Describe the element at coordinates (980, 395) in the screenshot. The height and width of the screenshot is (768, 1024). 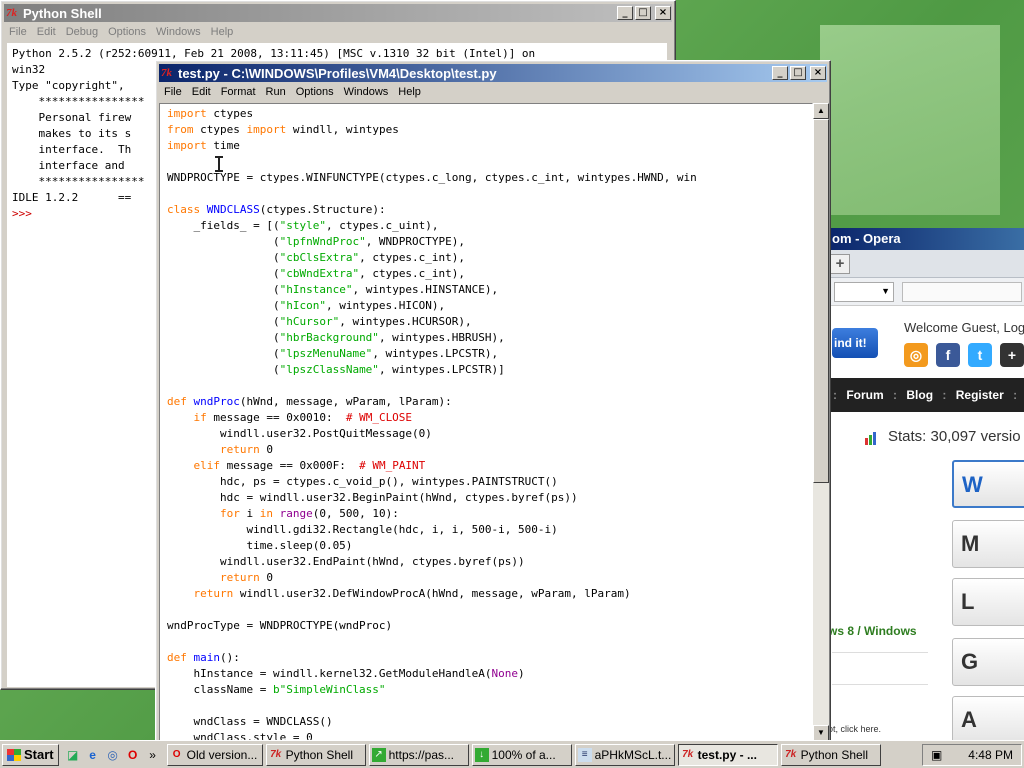
I see `nav-register: Register` at that location.